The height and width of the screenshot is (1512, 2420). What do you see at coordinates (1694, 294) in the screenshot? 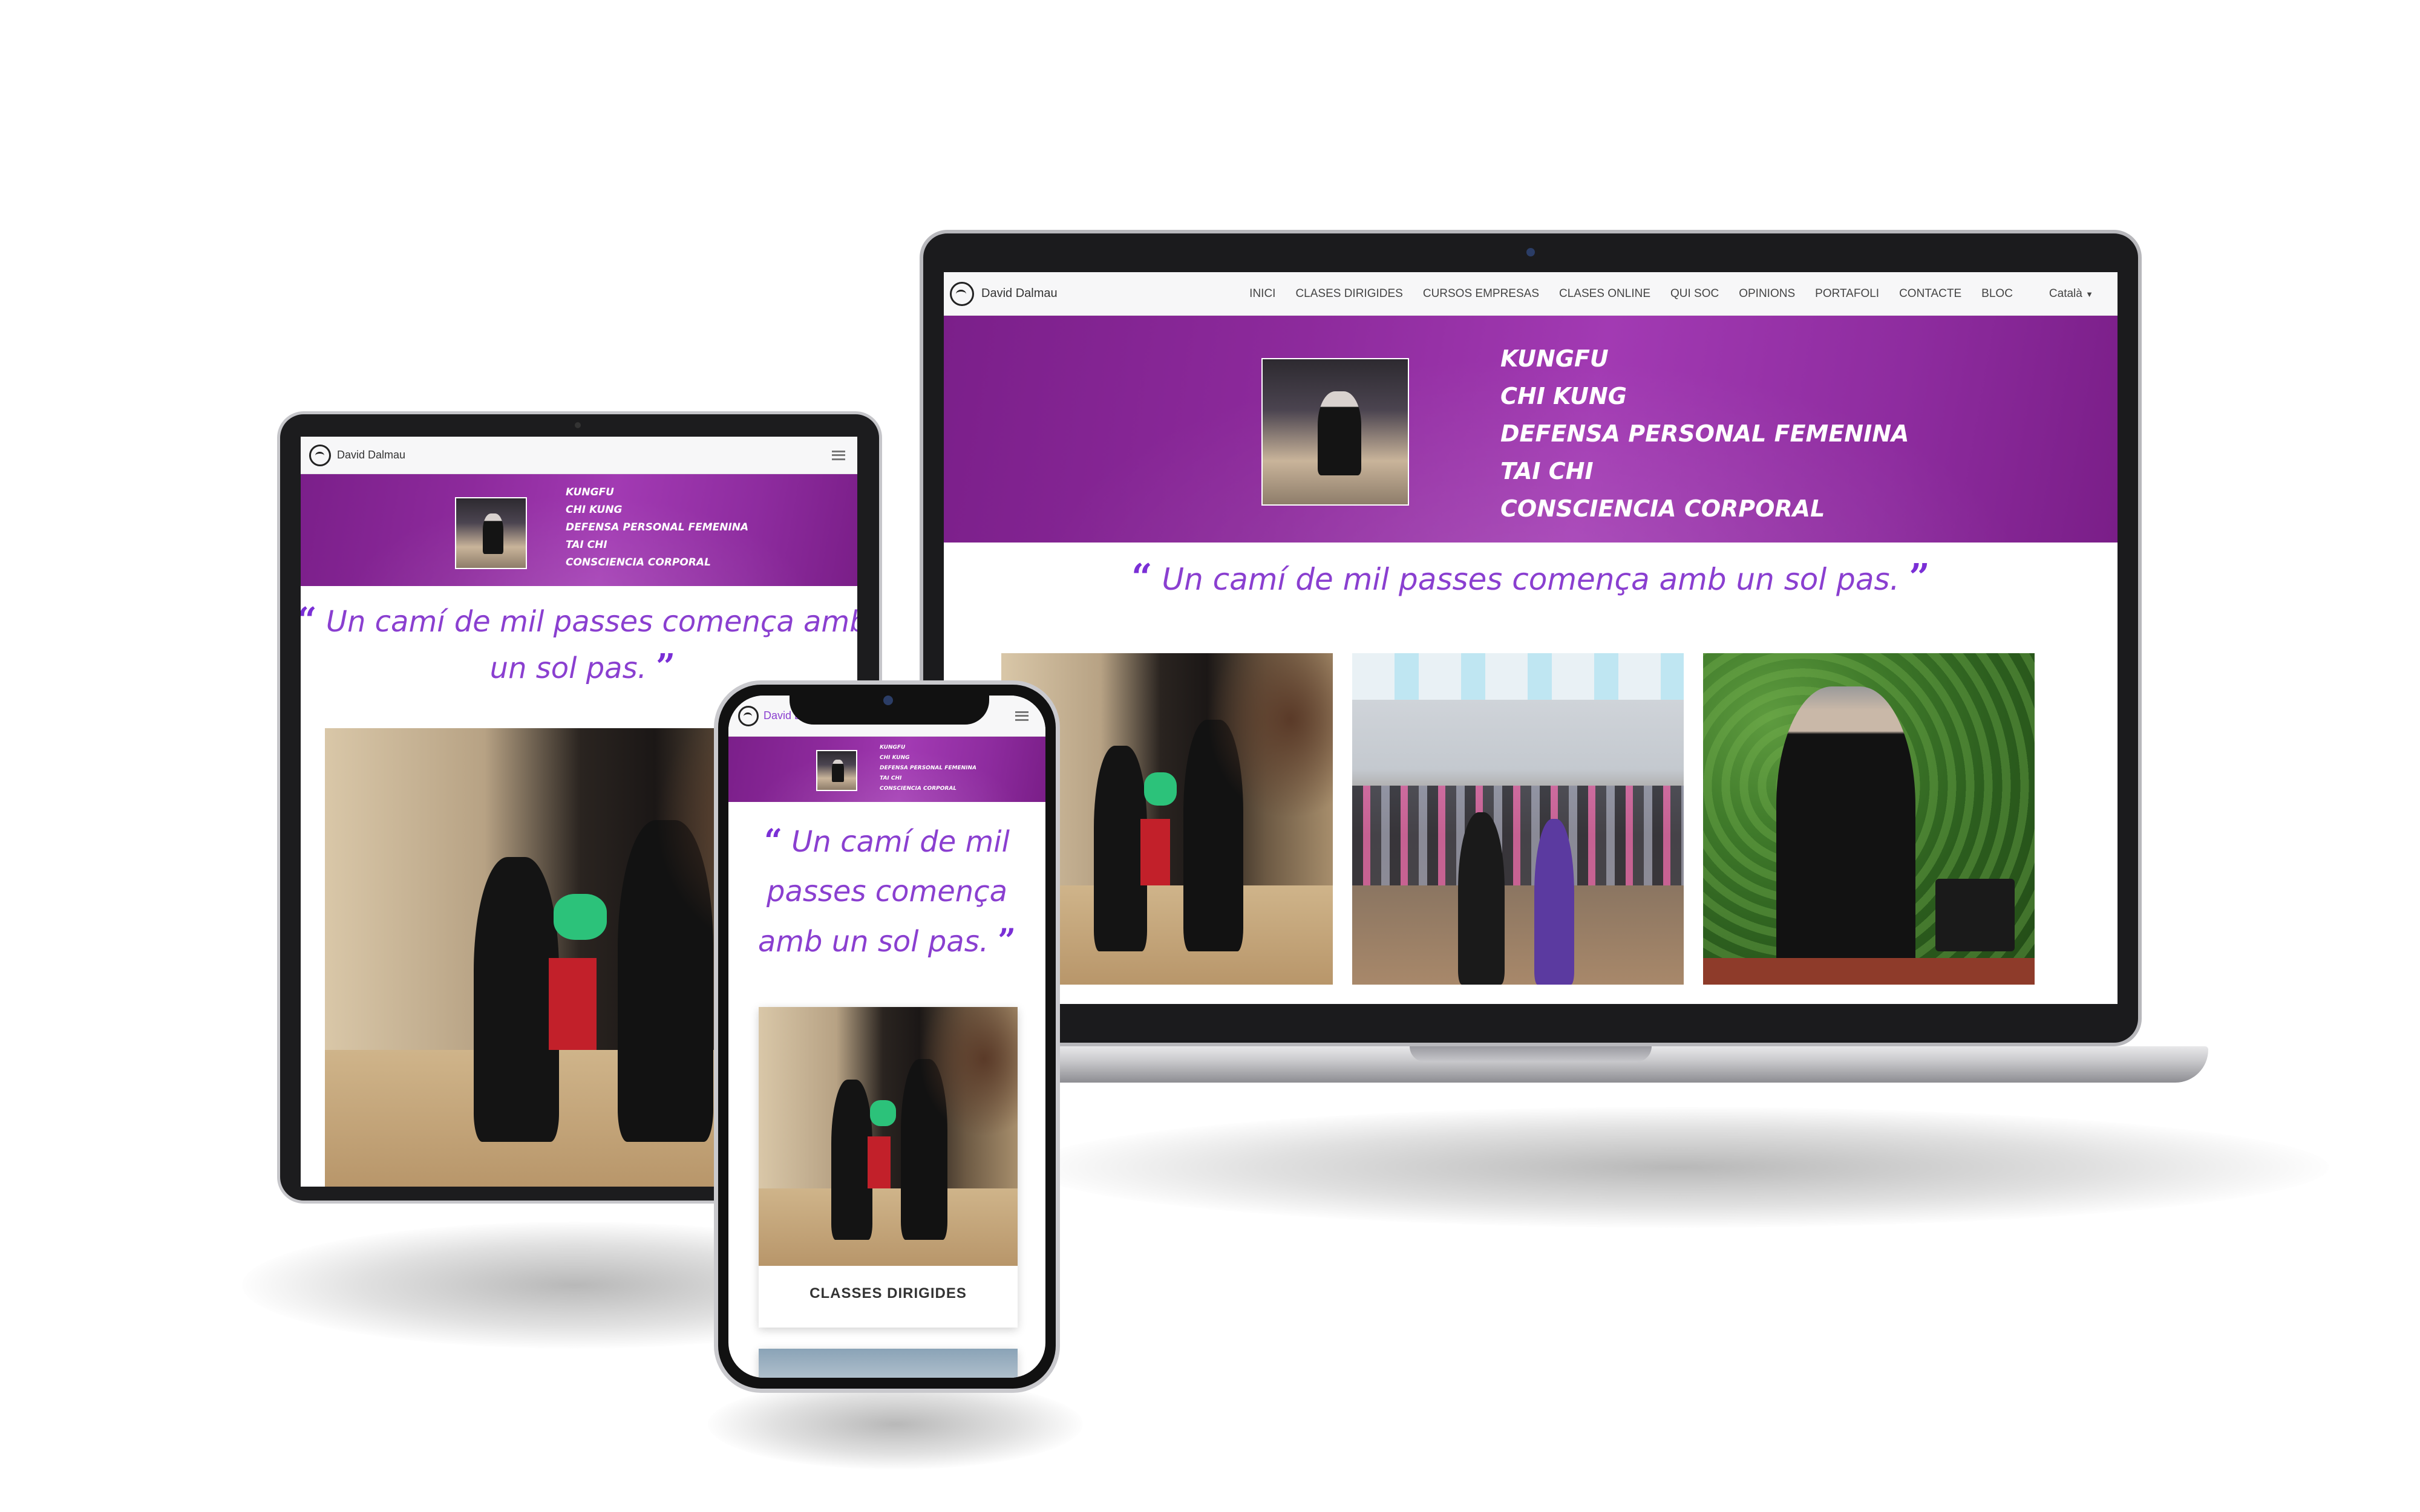
I see `nav-qui-soc: QUI SOC` at bounding box center [1694, 294].